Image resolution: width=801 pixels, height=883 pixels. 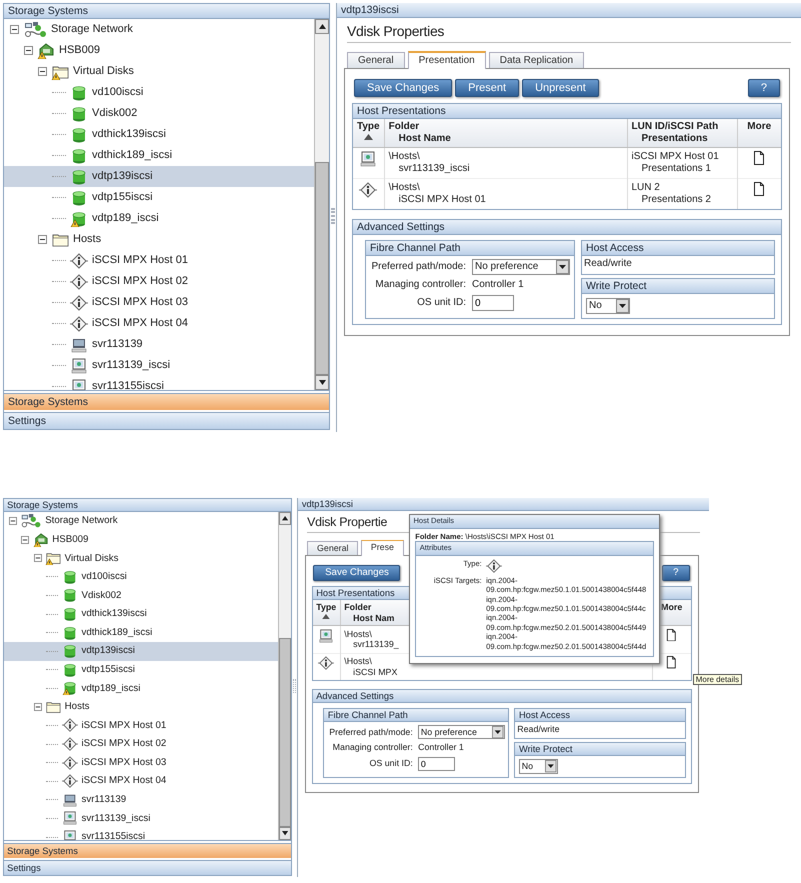 I want to click on host-name: iSCSI MPX Host 01, so click(x=442, y=200).